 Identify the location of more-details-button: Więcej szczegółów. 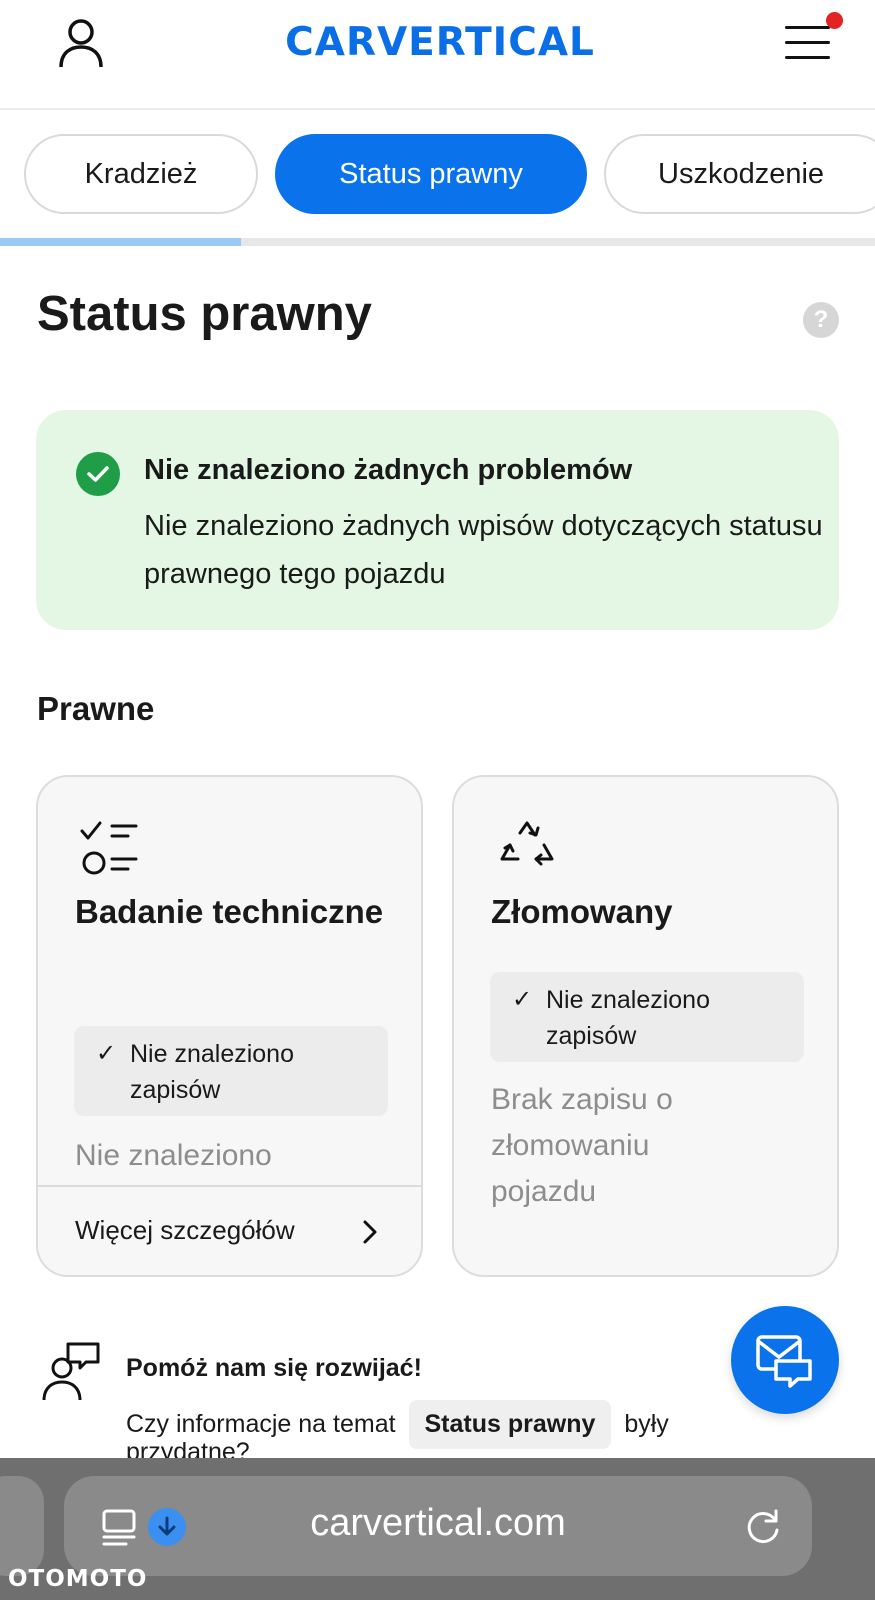
(229, 1230).